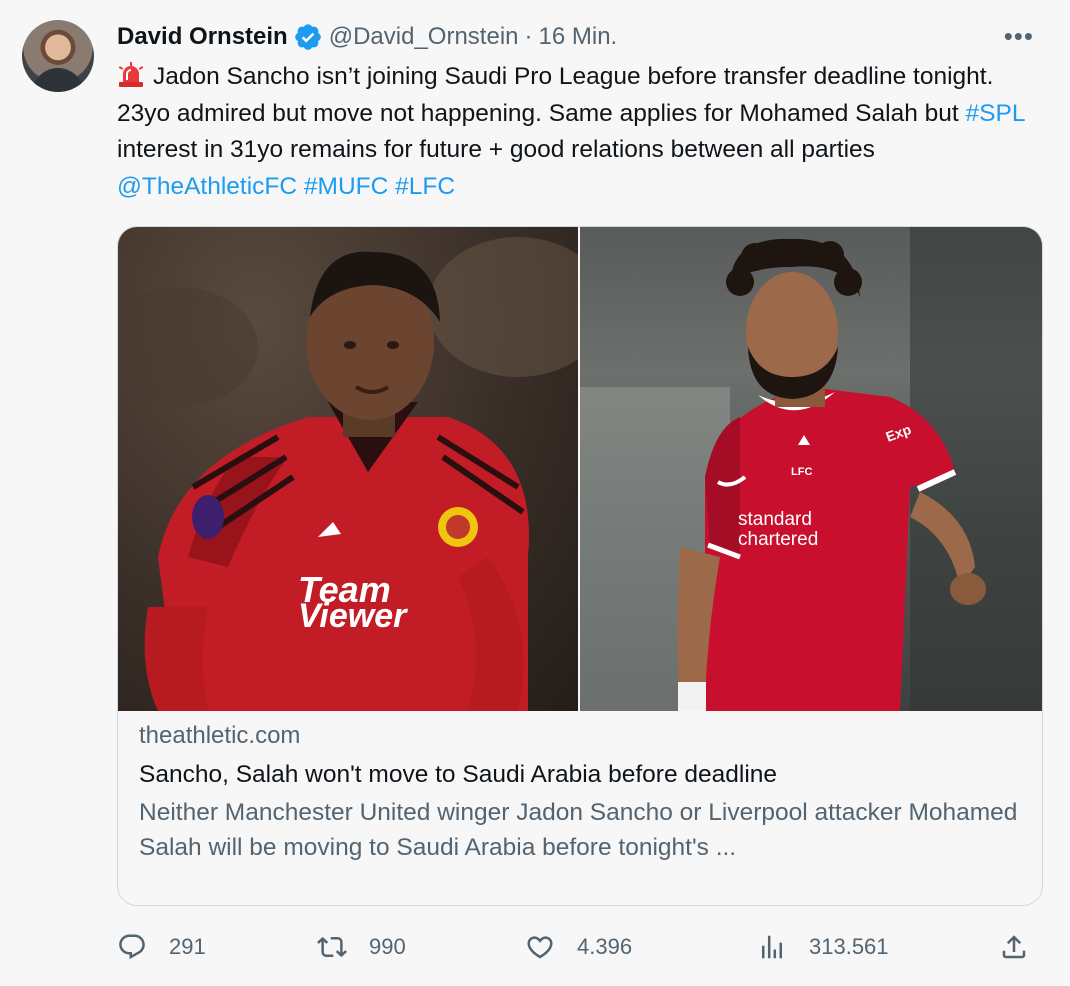  I want to click on author-handle: @David_Ornstein, so click(424, 37).